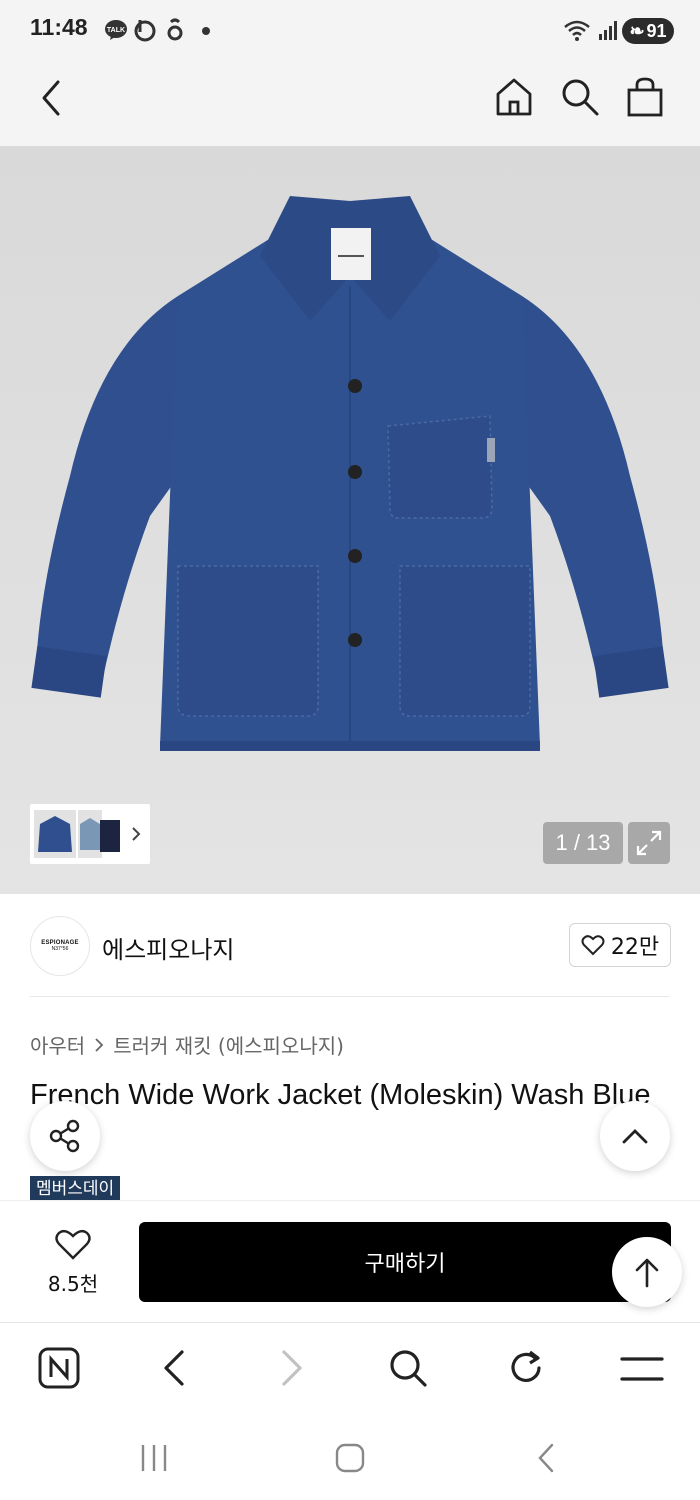  What do you see at coordinates (408, 1368) in the screenshot?
I see `browser-search-icon` at bounding box center [408, 1368].